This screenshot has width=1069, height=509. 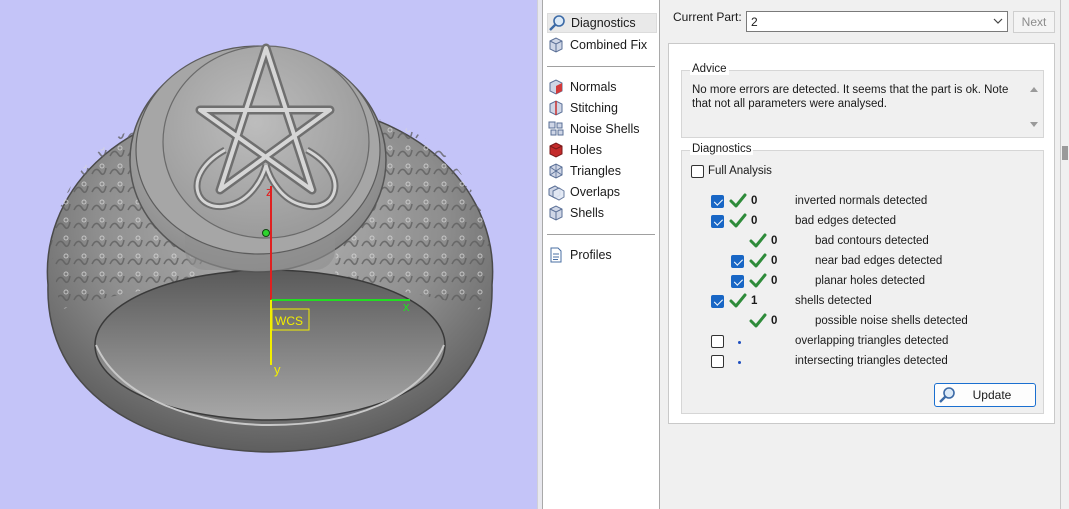 What do you see at coordinates (605, 129) in the screenshot?
I see `nav-item-label: Noise Shells` at bounding box center [605, 129].